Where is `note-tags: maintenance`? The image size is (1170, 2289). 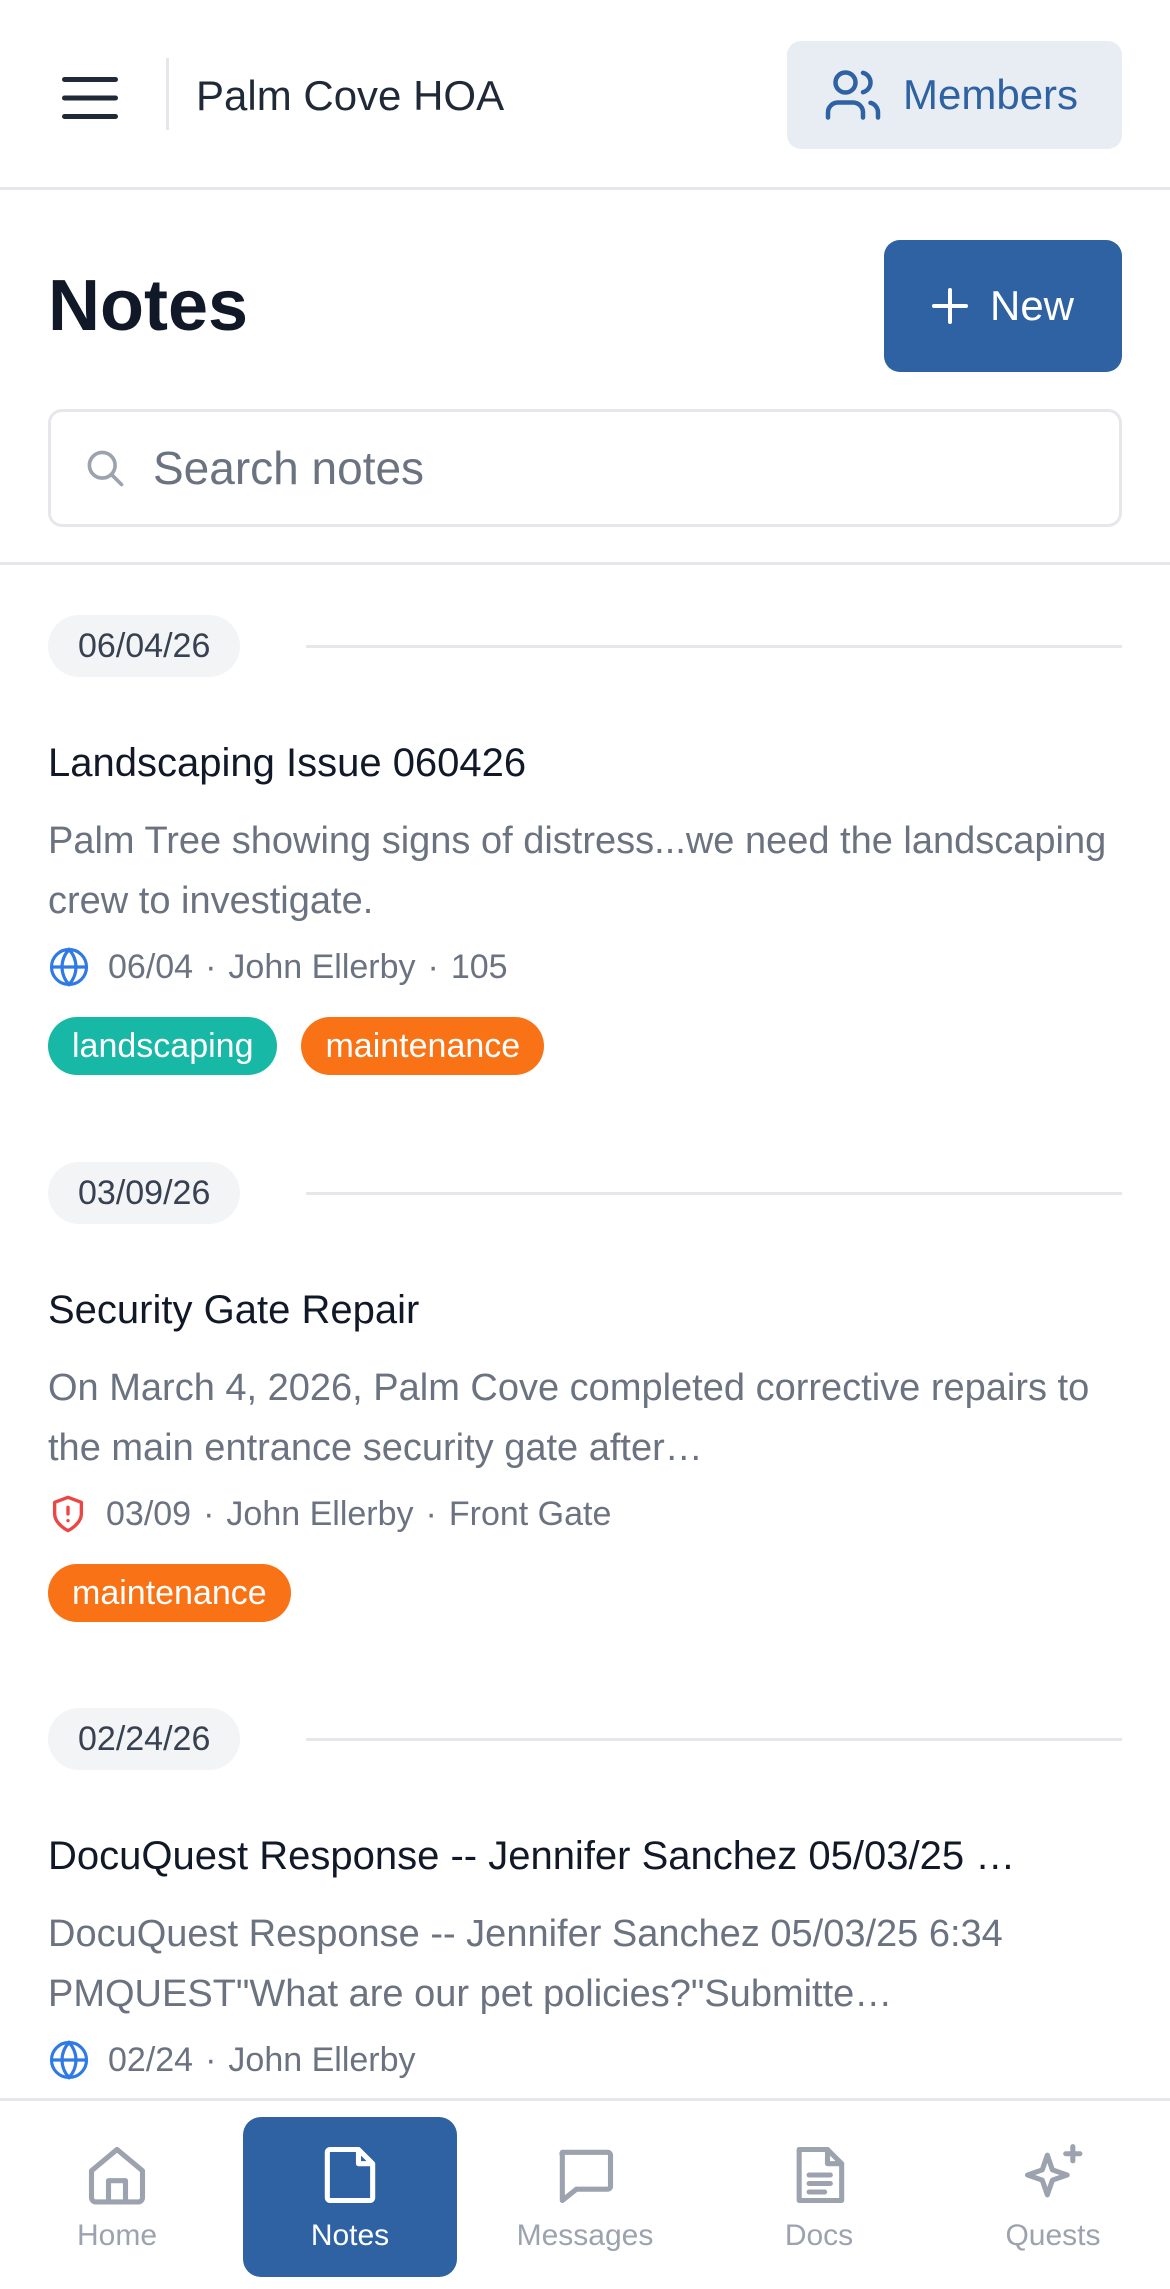
note-tags: maintenance is located at coordinates (585, 1593).